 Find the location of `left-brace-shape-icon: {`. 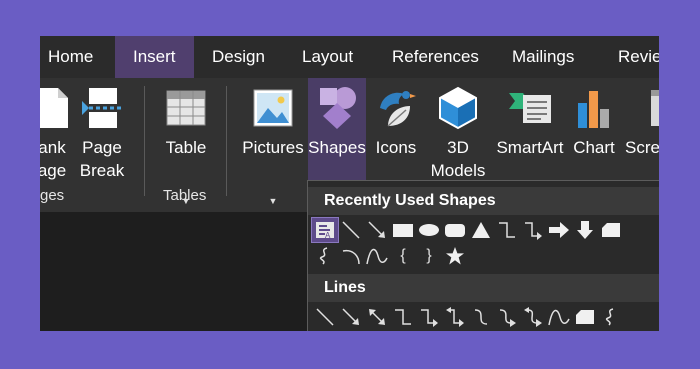

left-brace-shape-icon: { is located at coordinates (403, 256).